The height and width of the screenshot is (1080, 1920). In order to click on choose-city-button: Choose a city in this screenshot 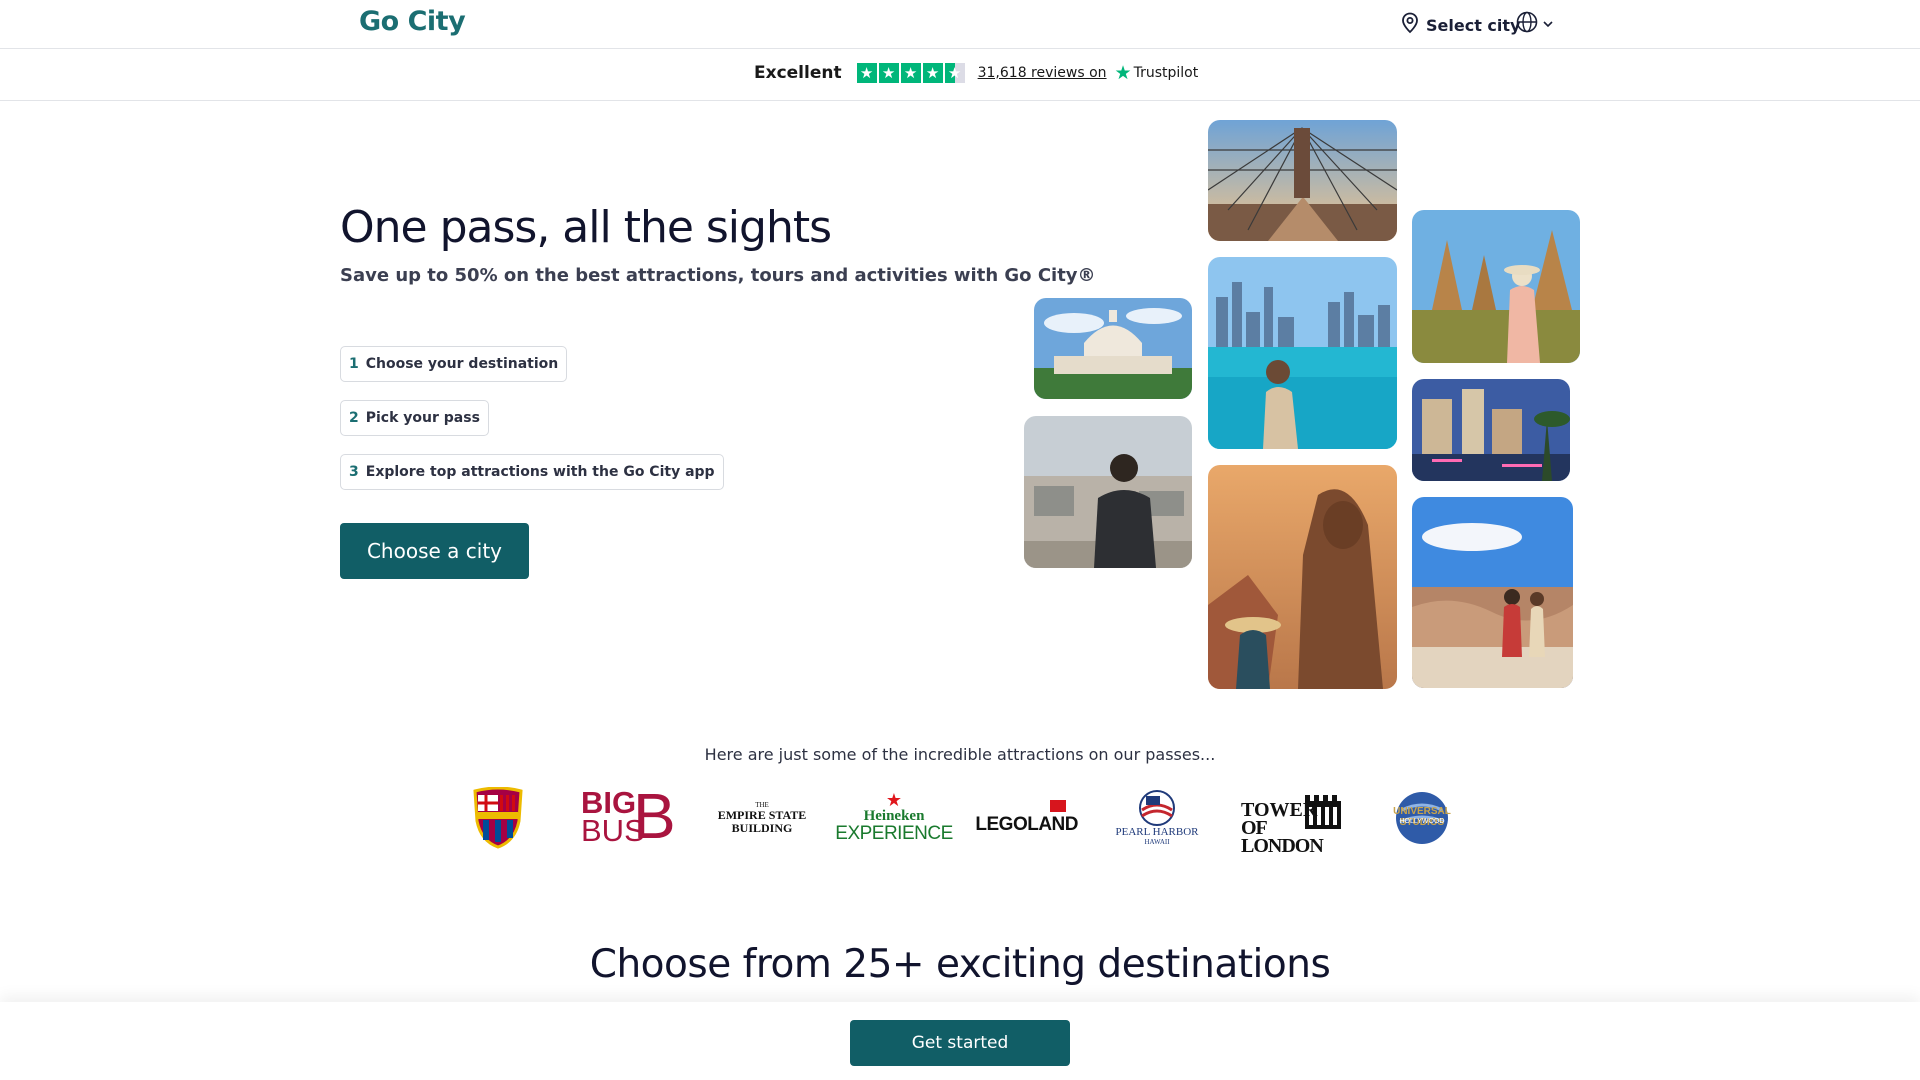, I will do `click(434, 551)`.